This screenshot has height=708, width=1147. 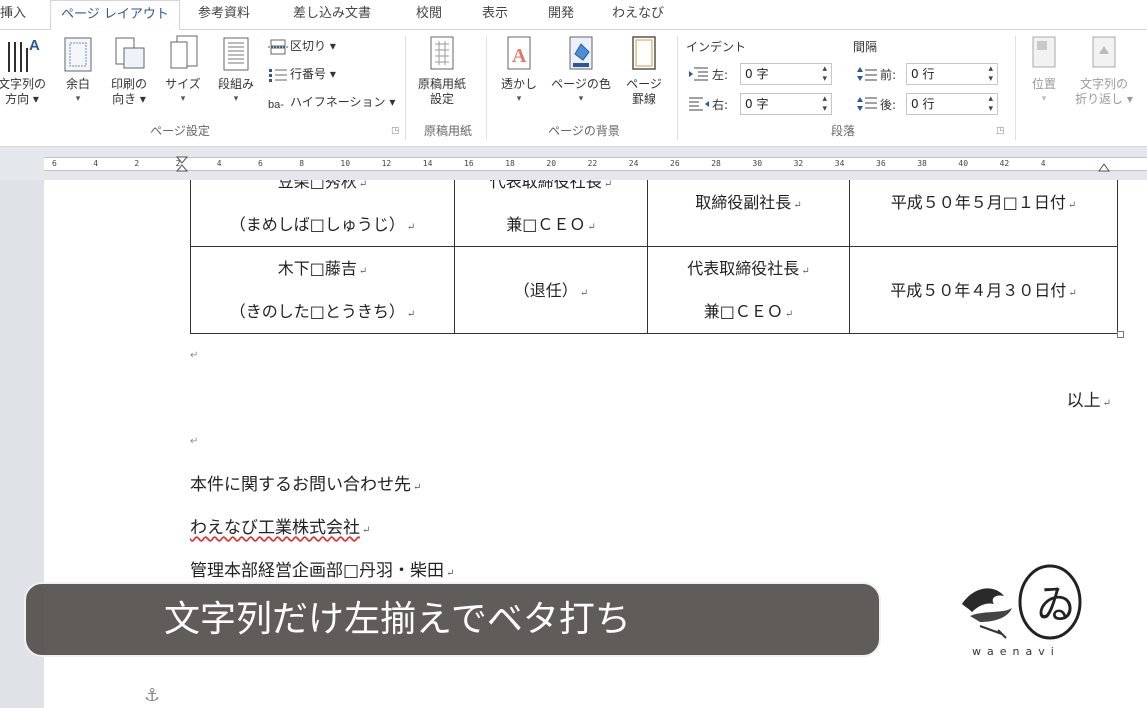 I want to click on table-cell-old-title: 代表取締役社長 ↵ 兼□ＣＥＯ ↵, so click(x=551, y=213).